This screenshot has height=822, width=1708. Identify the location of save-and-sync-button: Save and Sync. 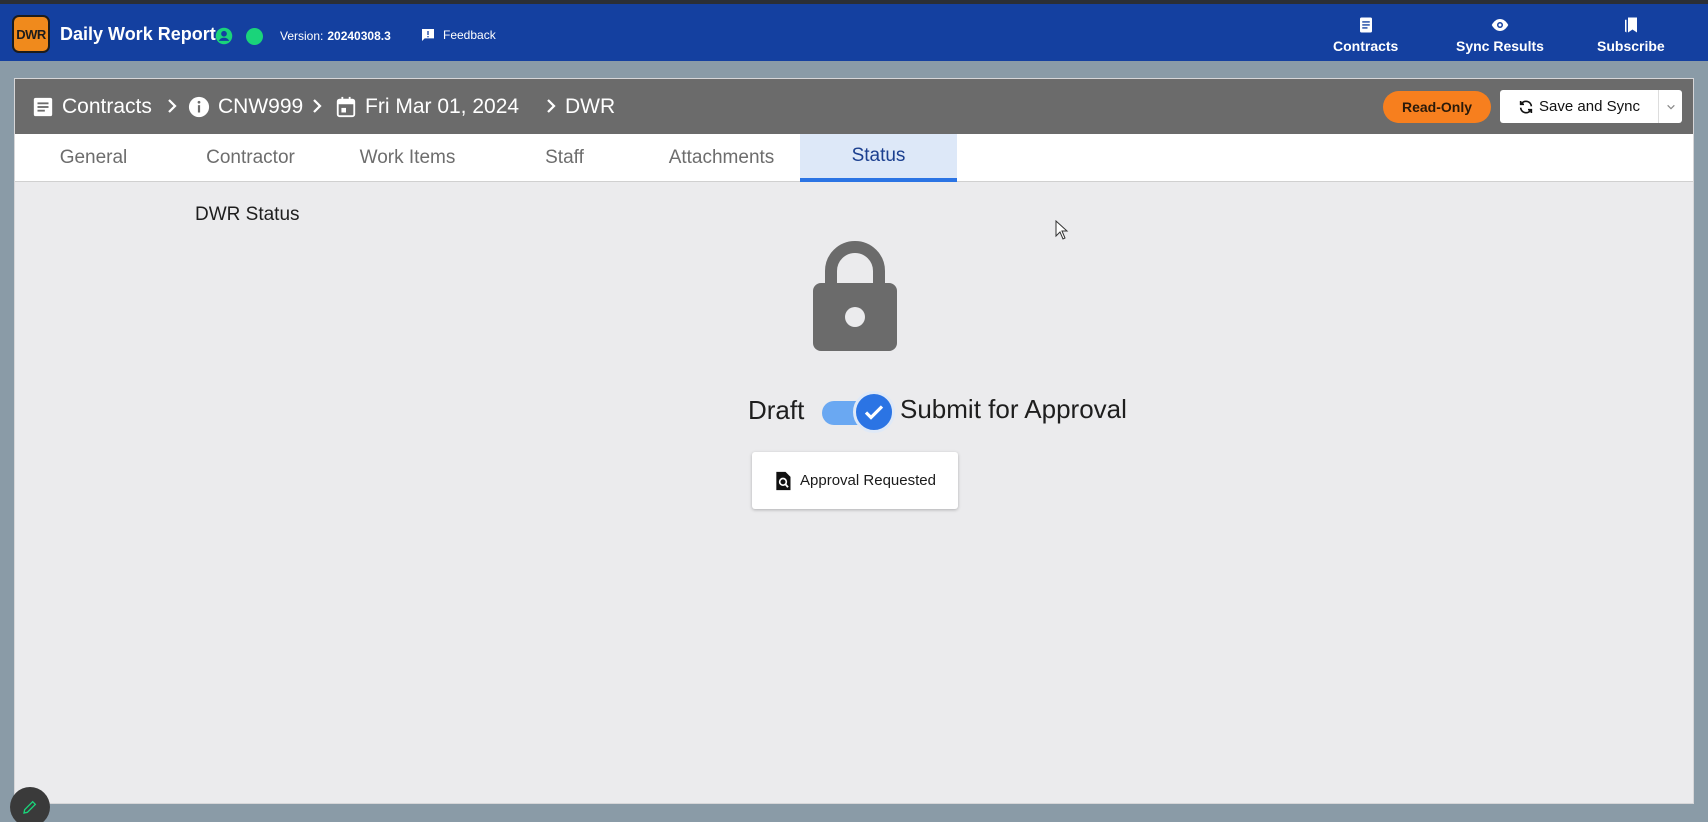
(1579, 106).